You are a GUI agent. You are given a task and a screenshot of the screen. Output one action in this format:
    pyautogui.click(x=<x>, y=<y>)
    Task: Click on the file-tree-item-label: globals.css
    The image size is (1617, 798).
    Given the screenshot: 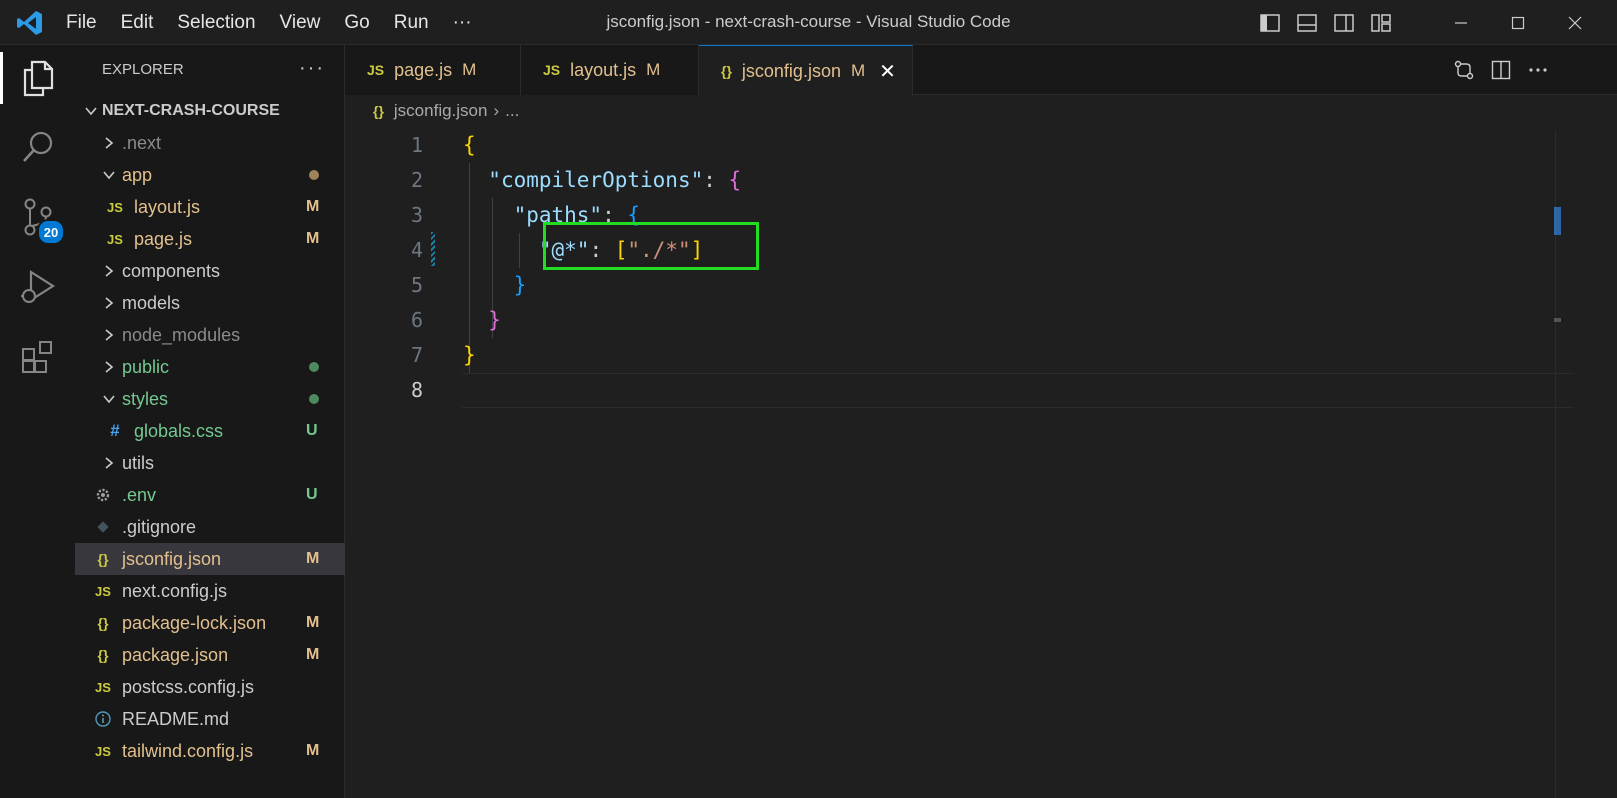 What is the action you would take?
    pyautogui.click(x=179, y=430)
    